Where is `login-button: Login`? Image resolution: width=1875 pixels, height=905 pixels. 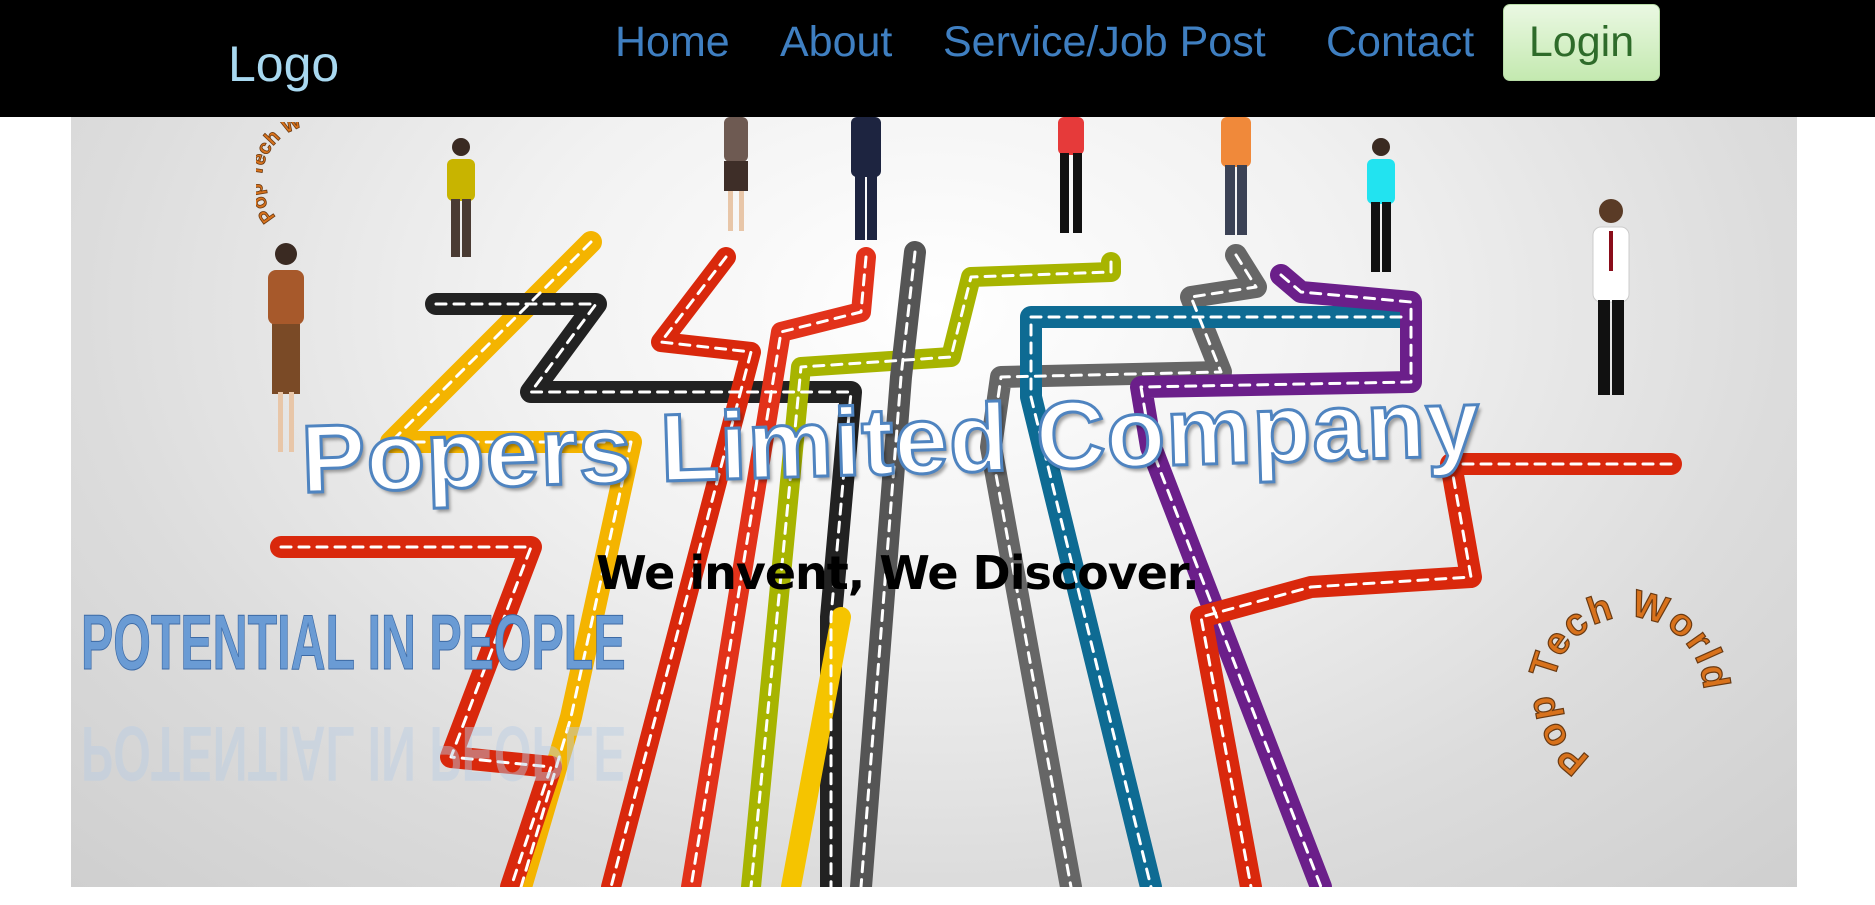
login-button: Login is located at coordinates (1581, 42).